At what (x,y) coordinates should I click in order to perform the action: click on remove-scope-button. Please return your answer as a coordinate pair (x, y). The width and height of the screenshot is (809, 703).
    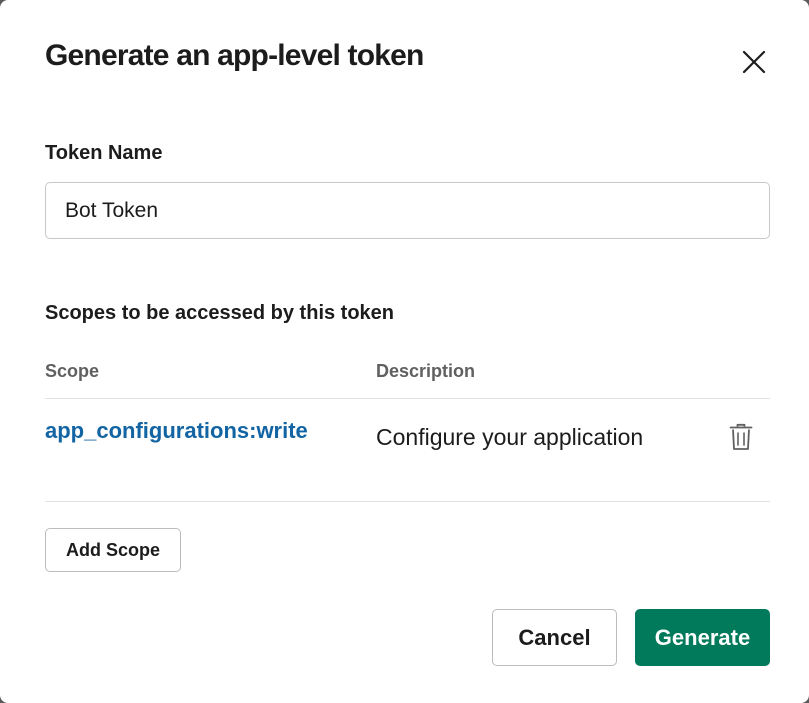
    Looking at the image, I should click on (741, 437).